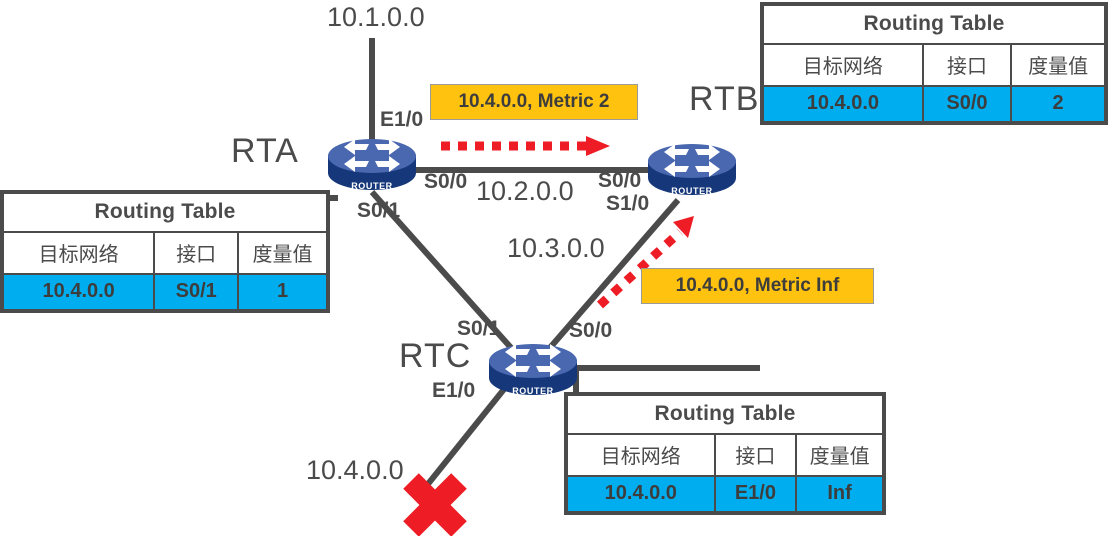 The height and width of the screenshot is (536, 1113). I want to click on interface-label-rtc-s0-1: S0/1, so click(479, 328).